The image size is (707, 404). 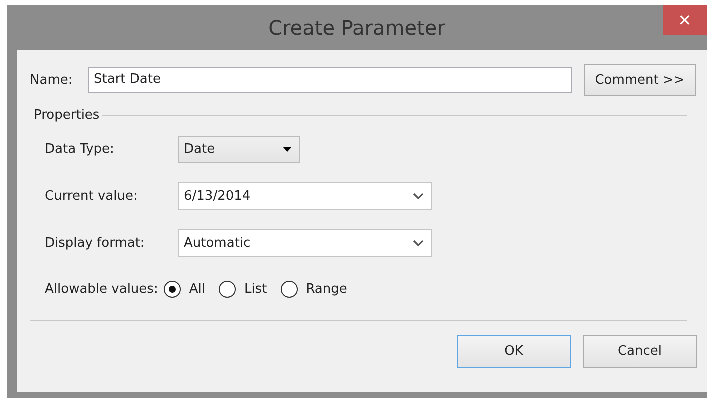 I want to click on allowable-values-label: Allowable values:, so click(x=101, y=289).